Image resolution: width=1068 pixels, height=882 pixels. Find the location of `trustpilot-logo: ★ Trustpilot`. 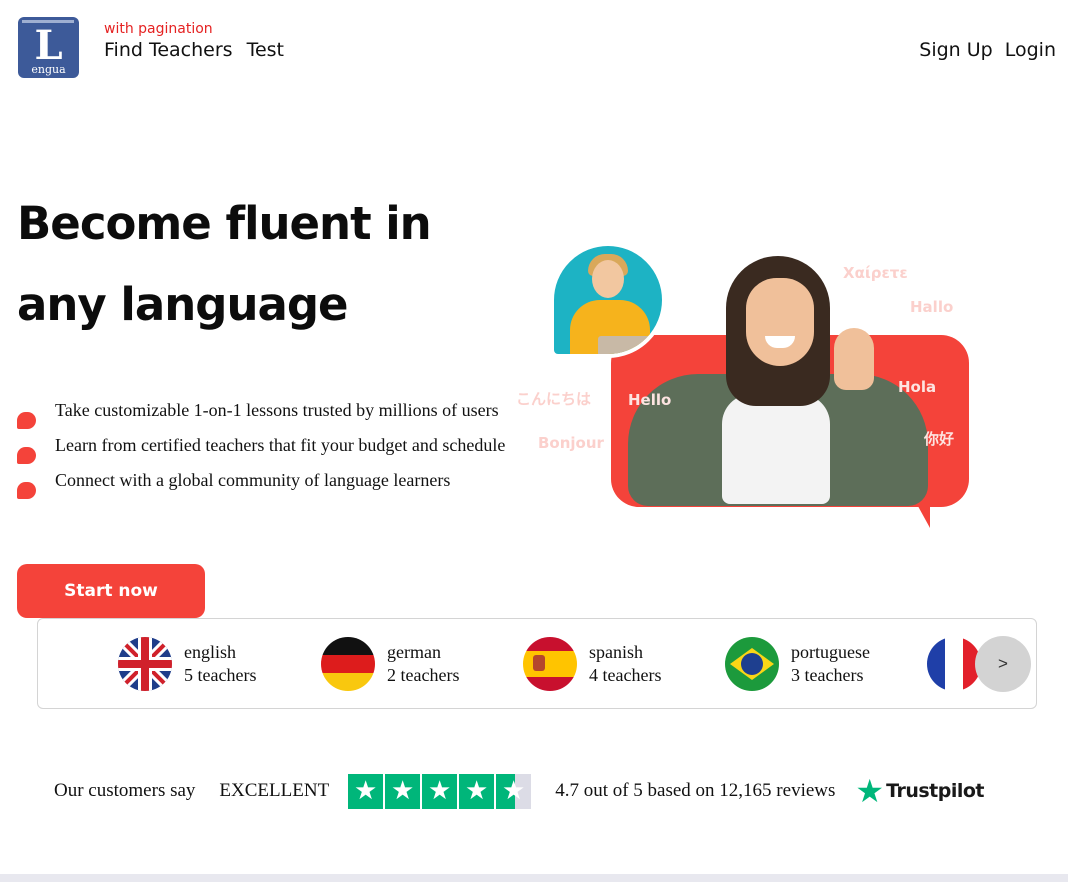

trustpilot-logo: ★ Trustpilot is located at coordinates (919, 791).